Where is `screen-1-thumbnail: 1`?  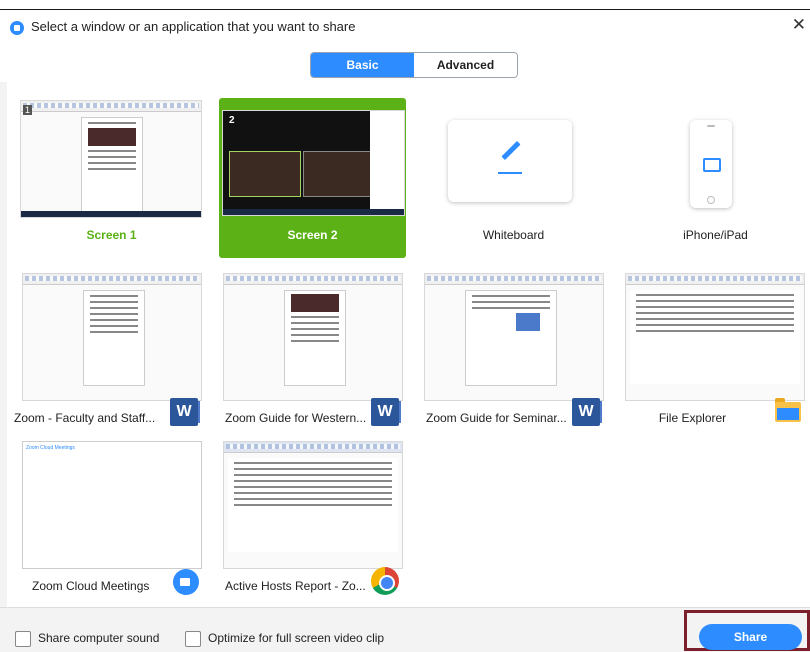
screen-1-thumbnail: 1 is located at coordinates (111, 159).